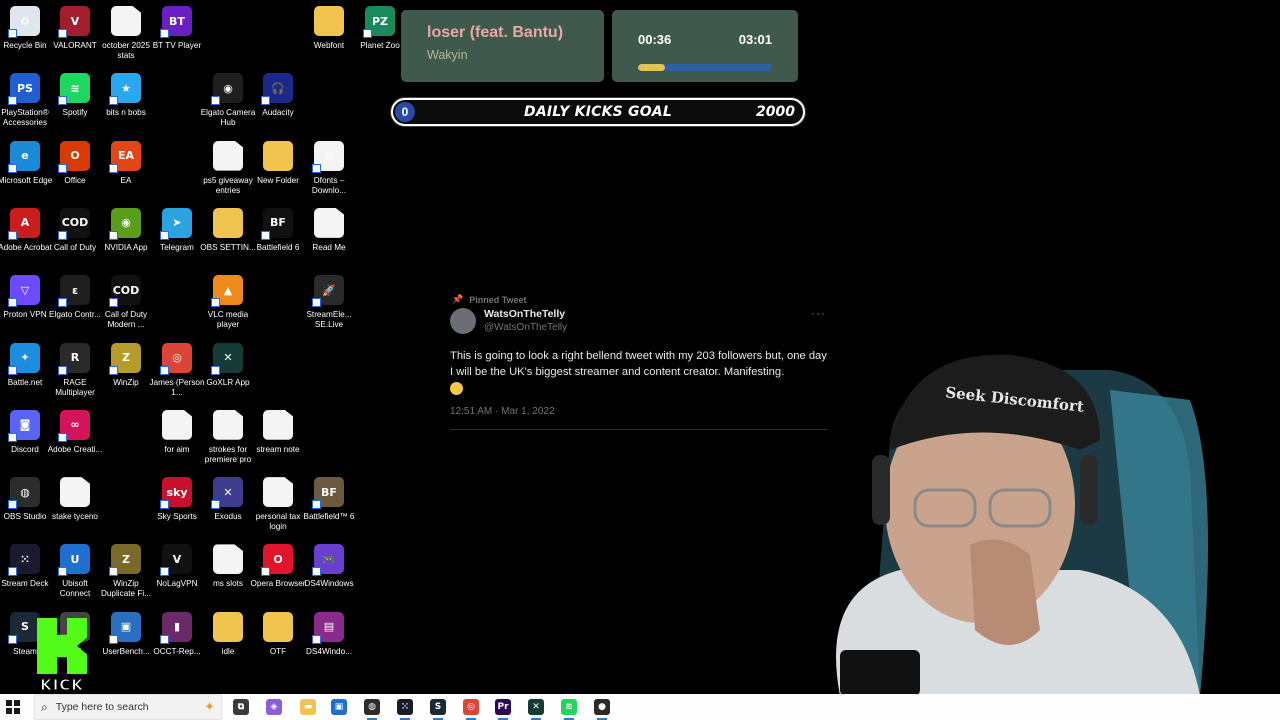  Describe the element at coordinates (339, 707) in the screenshot. I see `taskbar-store-icon: ▣` at that location.